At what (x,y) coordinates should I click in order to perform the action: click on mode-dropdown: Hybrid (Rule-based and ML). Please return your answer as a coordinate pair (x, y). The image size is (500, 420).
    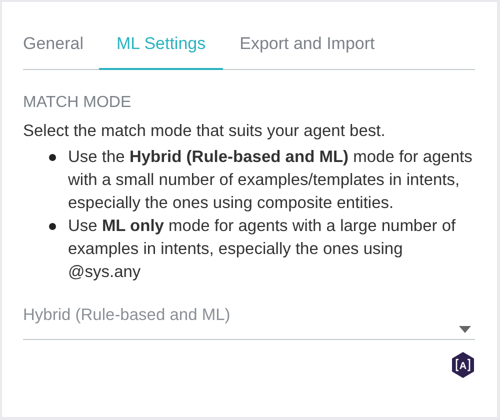
    Looking at the image, I should click on (249, 323).